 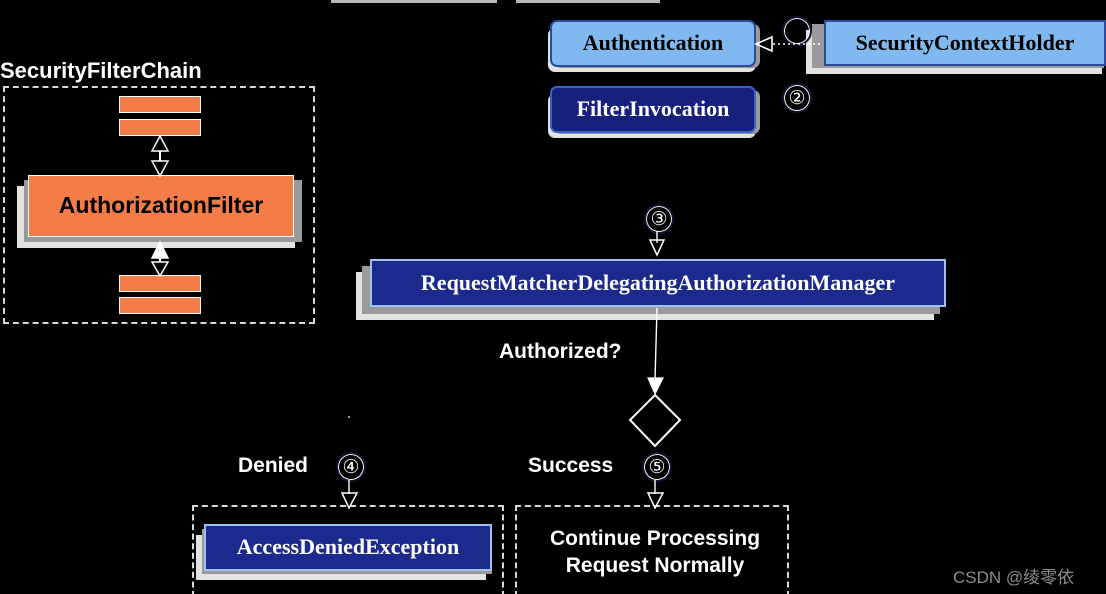 What do you see at coordinates (655, 565) in the screenshot?
I see `continue-processing-line-2: Request Normally` at bounding box center [655, 565].